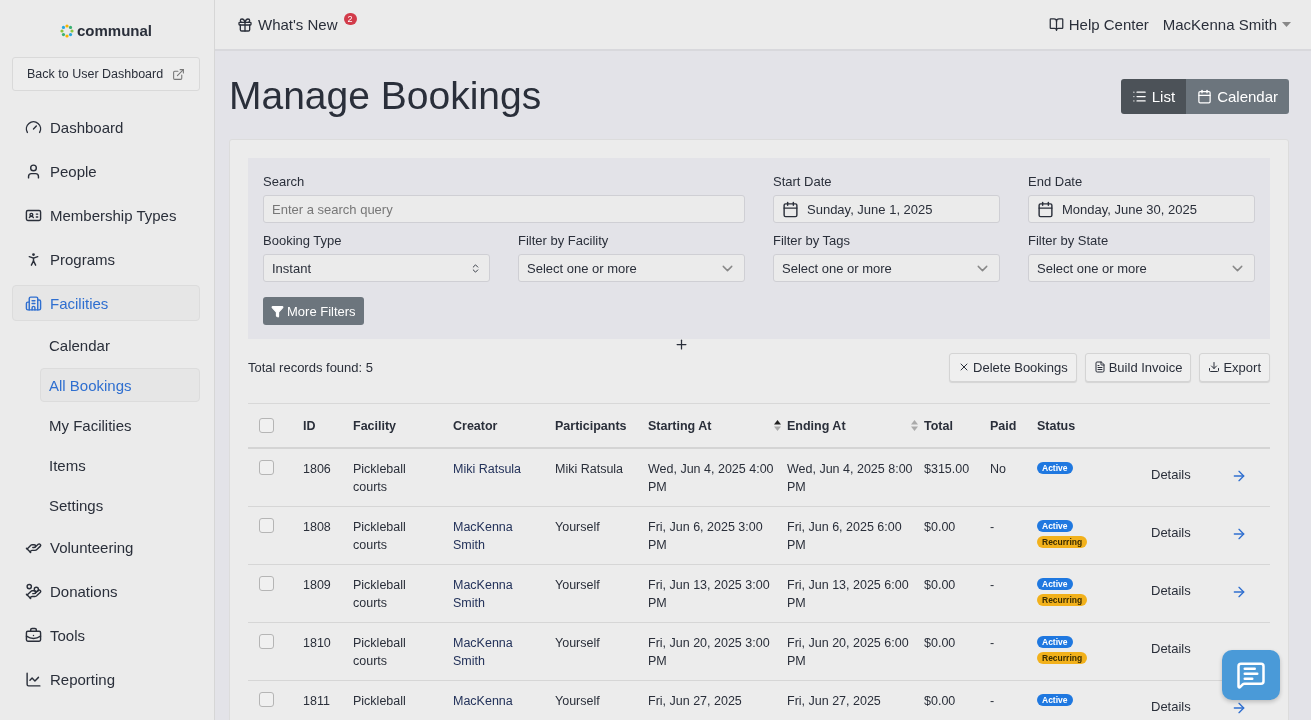 The height and width of the screenshot is (720, 1311). What do you see at coordinates (1056, 24) in the screenshot?
I see `book-icon` at bounding box center [1056, 24].